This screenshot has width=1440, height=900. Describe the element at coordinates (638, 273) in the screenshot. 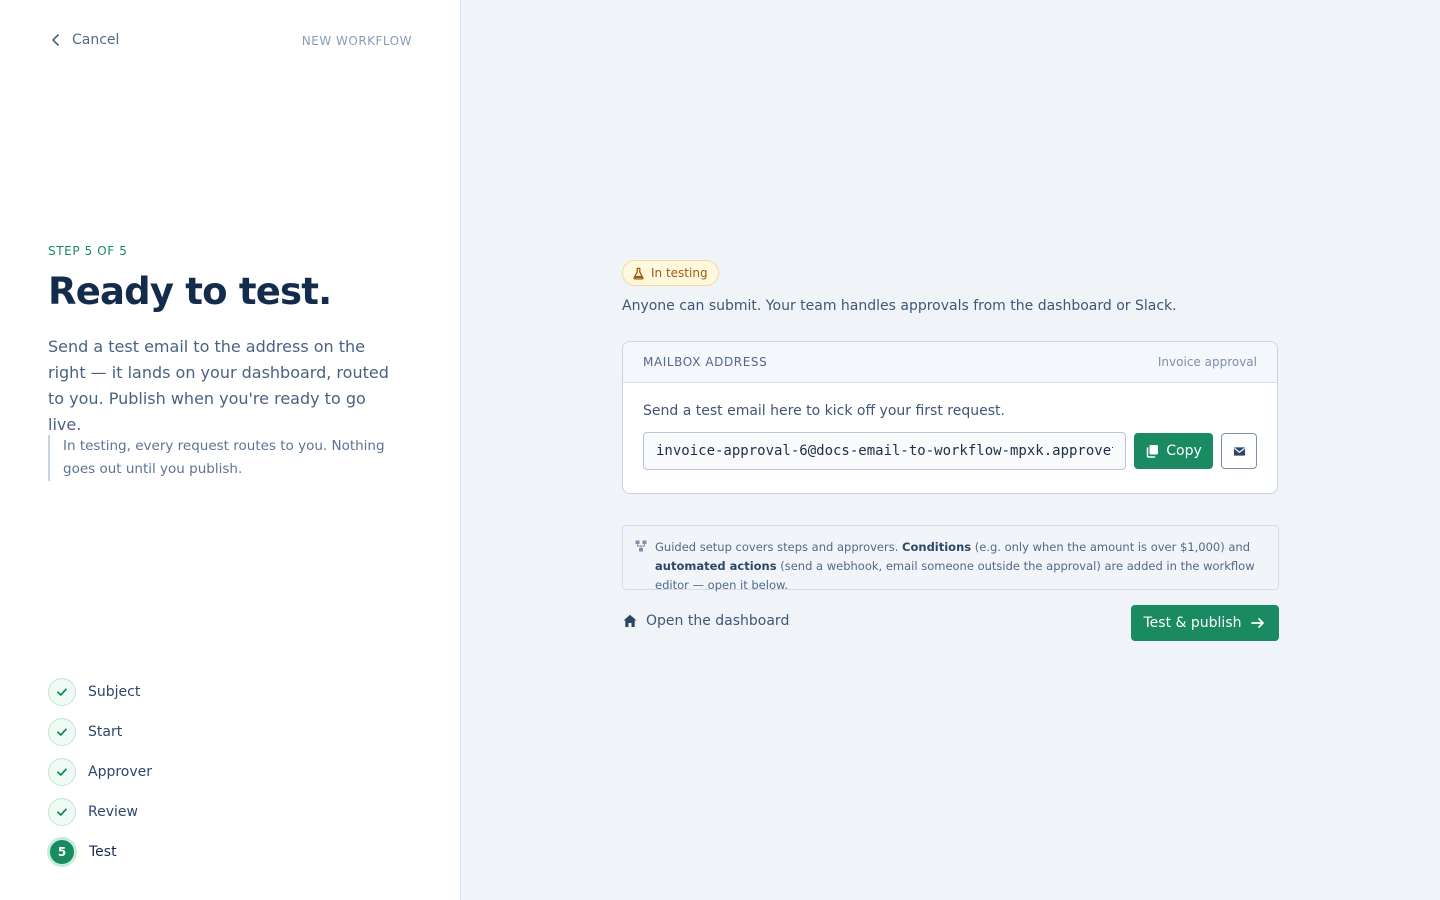

I see `flask-icon` at that location.